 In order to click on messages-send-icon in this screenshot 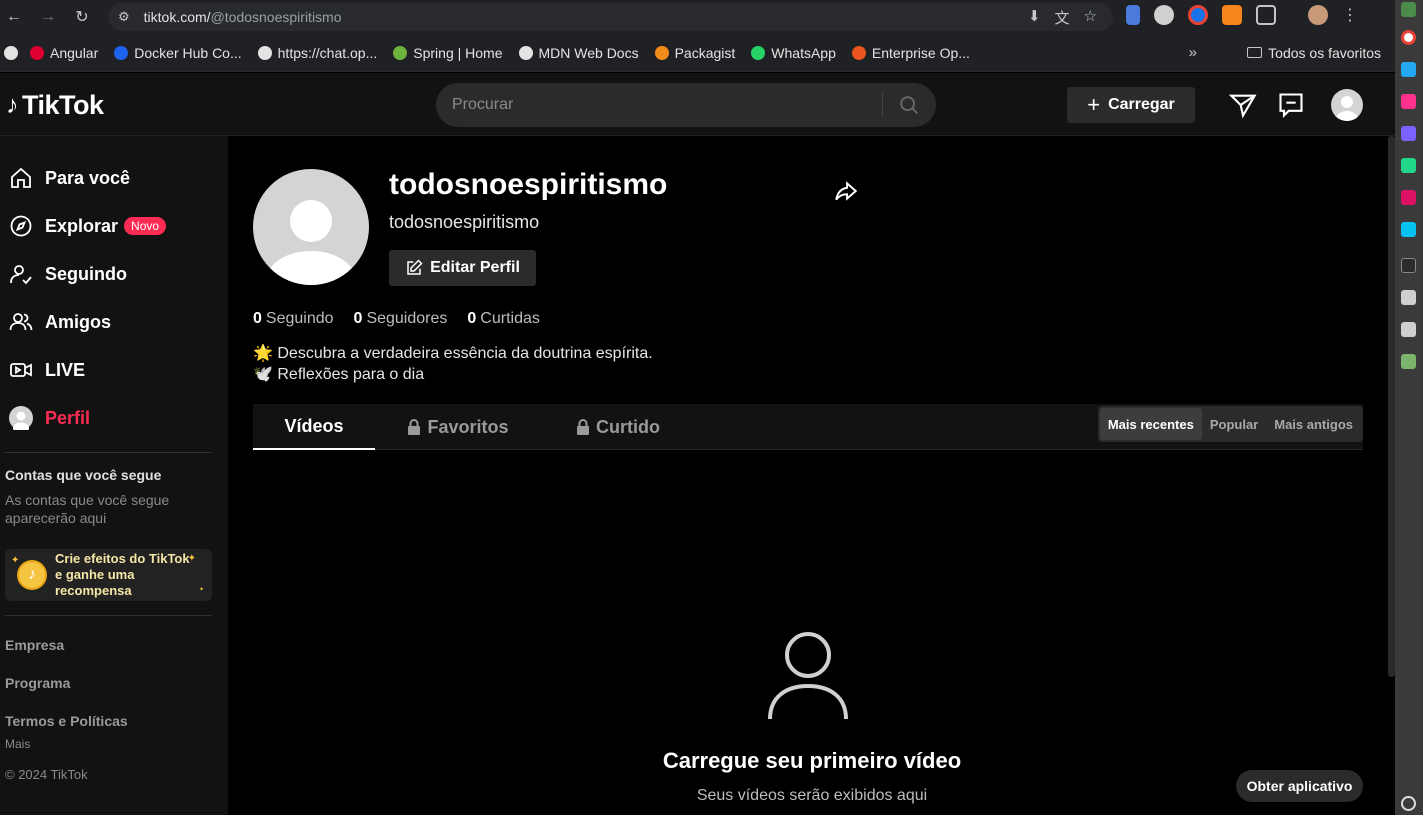, I will do `click(1243, 105)`.